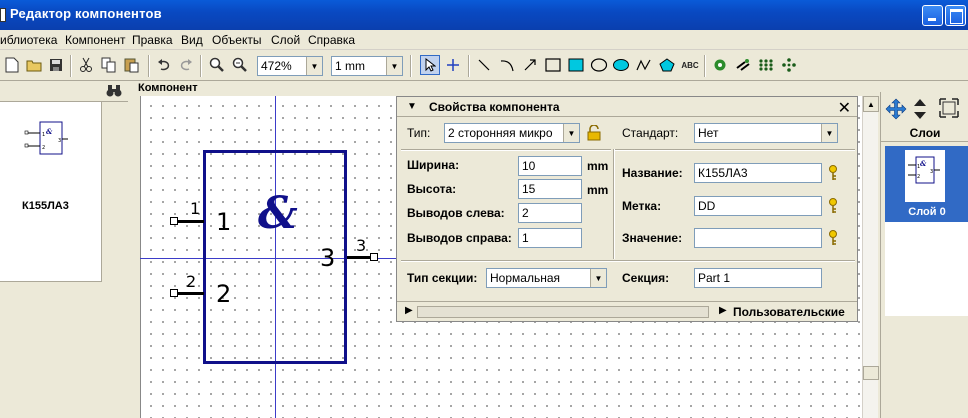 The width and height of the screenshot is (968, 418). I want to click on pin-3-name: 3, so click(328, 258).